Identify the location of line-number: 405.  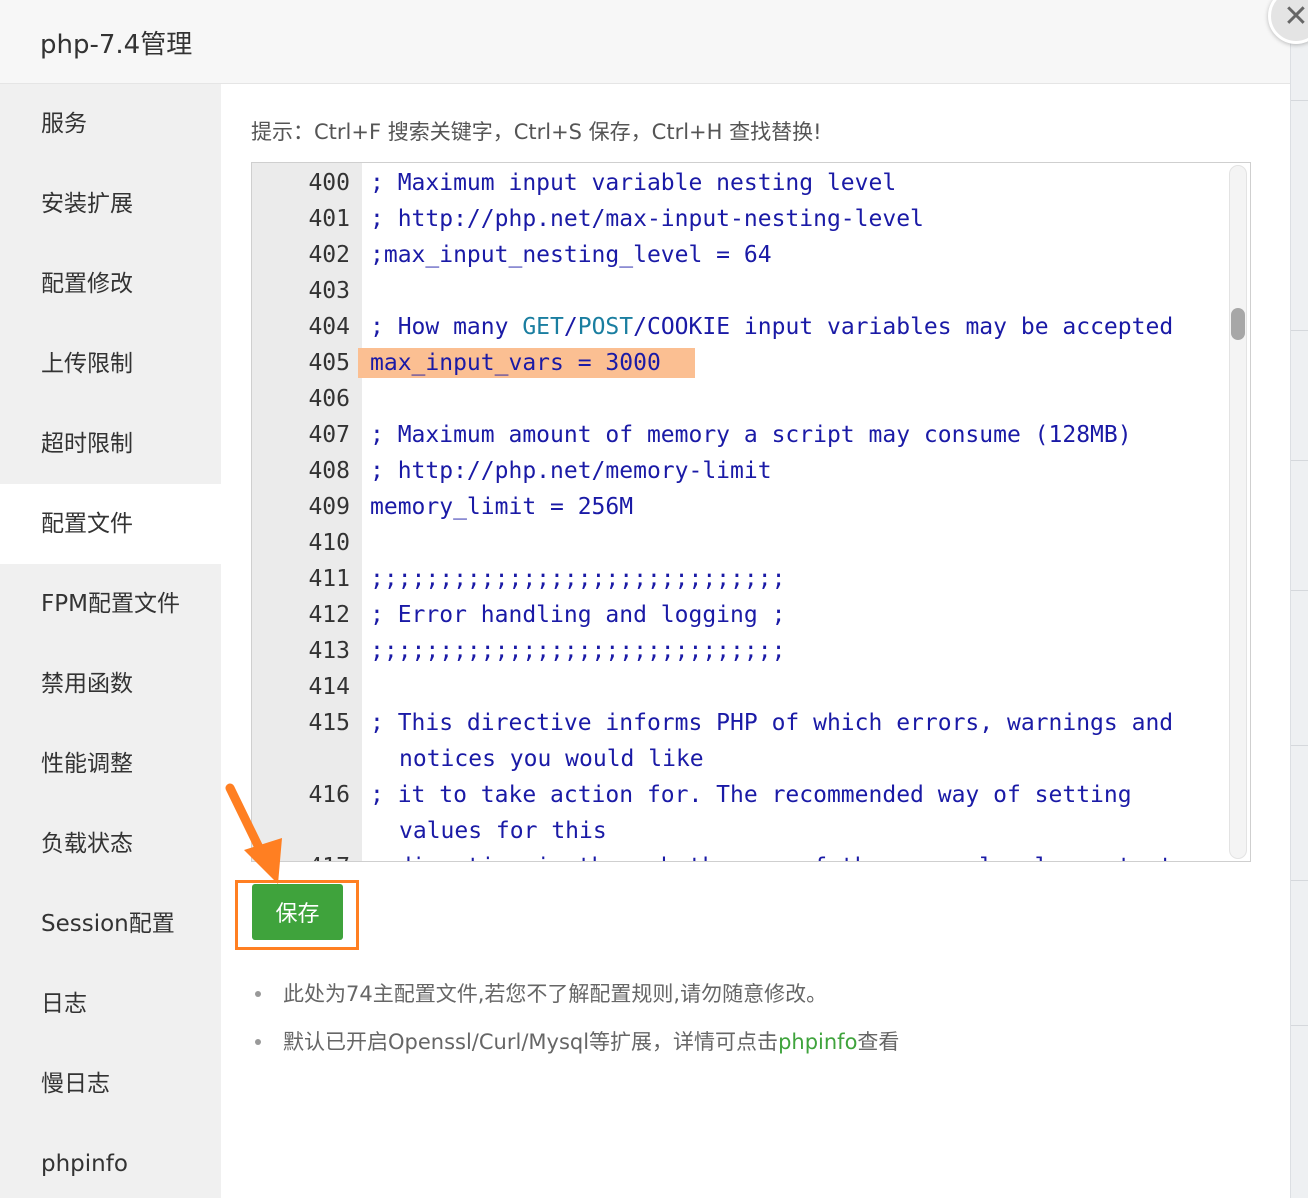
(329, 363).